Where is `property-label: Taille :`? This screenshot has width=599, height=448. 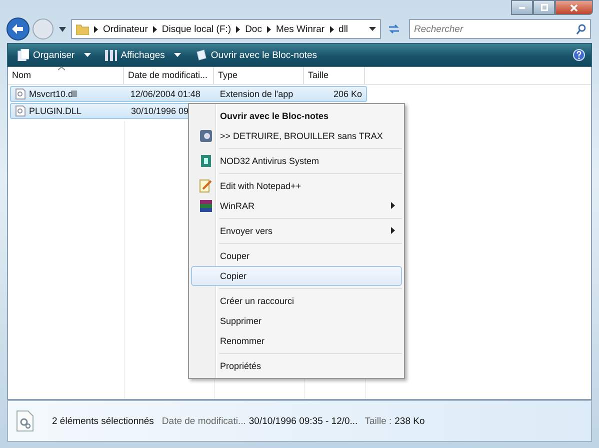 property-label: Taille : is located at coordinates (378, 421).